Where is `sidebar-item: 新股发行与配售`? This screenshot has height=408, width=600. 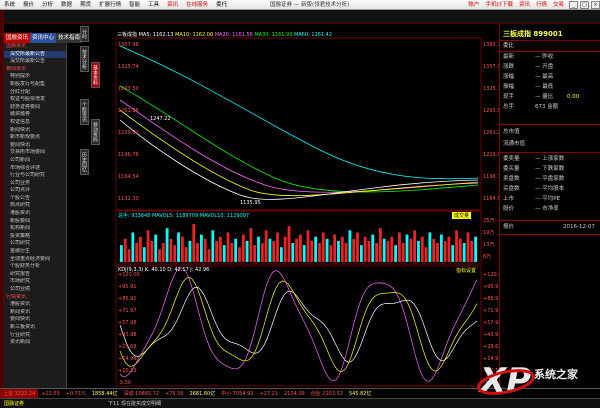
sidebar-item: 新股发行与配售 is located at coordinates (35, 85).